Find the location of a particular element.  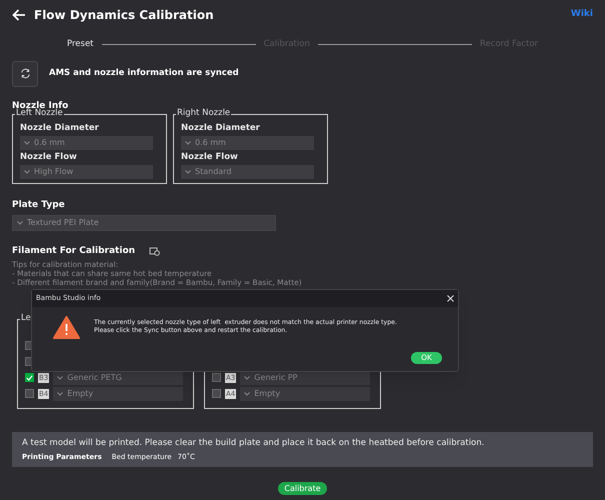

close-icon is located at coordinates (450, 298).